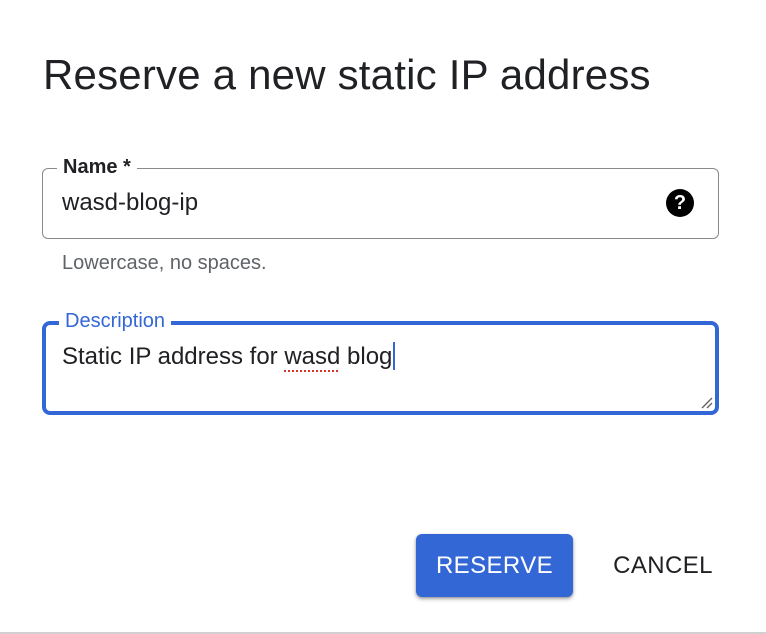 This screenshot has height=634, width=766. Describe the element at coordinates (164, 263) in the screenshot. I see `name-helper-text: Lowercase, no spaces.` at that location.